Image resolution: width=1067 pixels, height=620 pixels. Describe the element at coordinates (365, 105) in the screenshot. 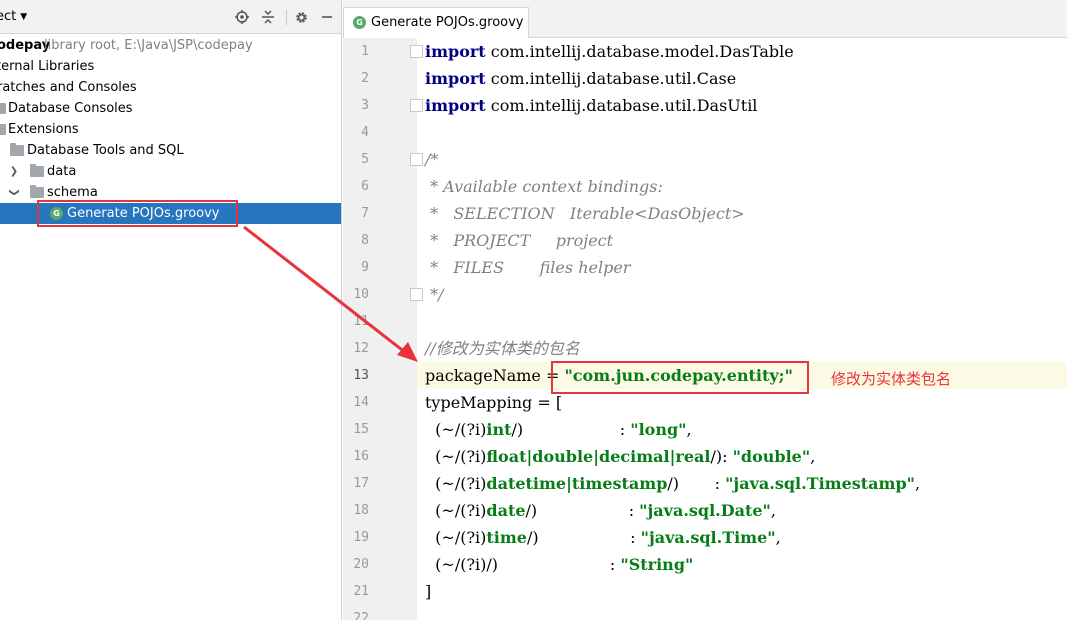

I see `line-number: 3` at that location.